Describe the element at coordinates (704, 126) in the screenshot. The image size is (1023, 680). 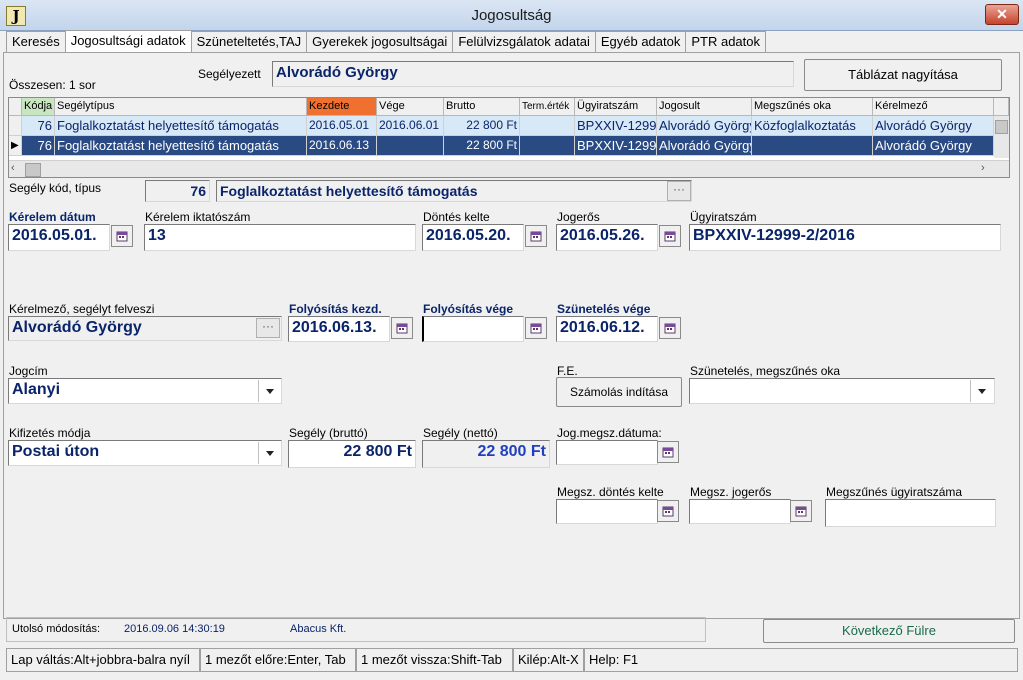
I see `cell-jogosult: Alvorádó György` at that location.